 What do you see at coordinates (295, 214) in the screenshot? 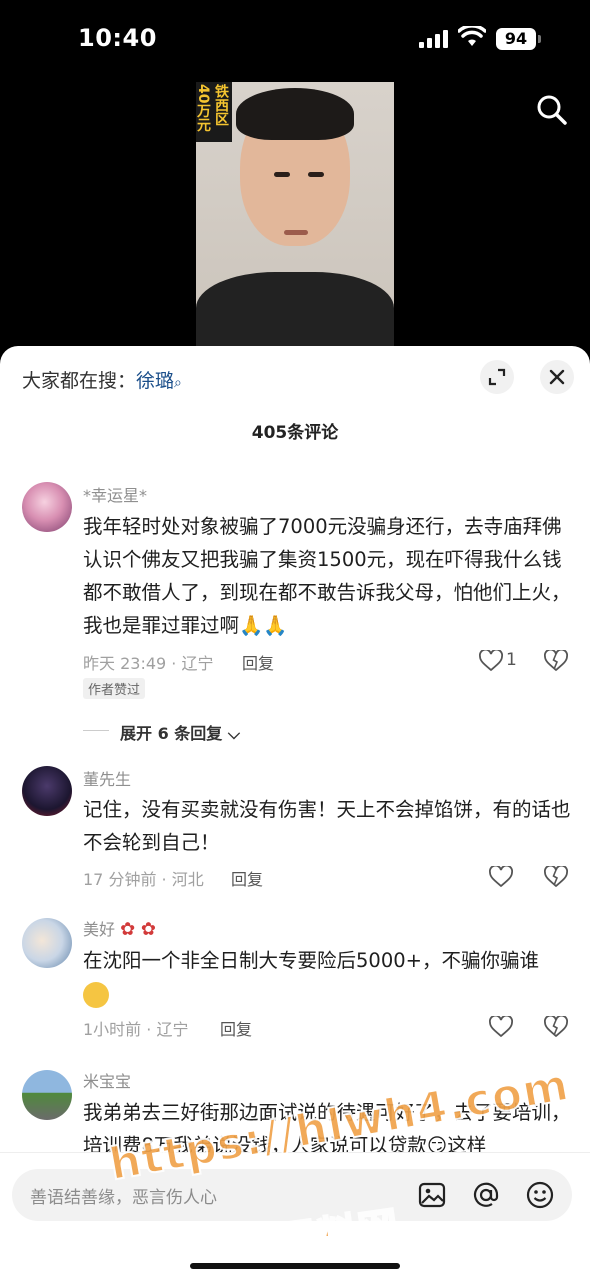
I see `video-player: 铁西区40万元` at bounding box center [295, 214].